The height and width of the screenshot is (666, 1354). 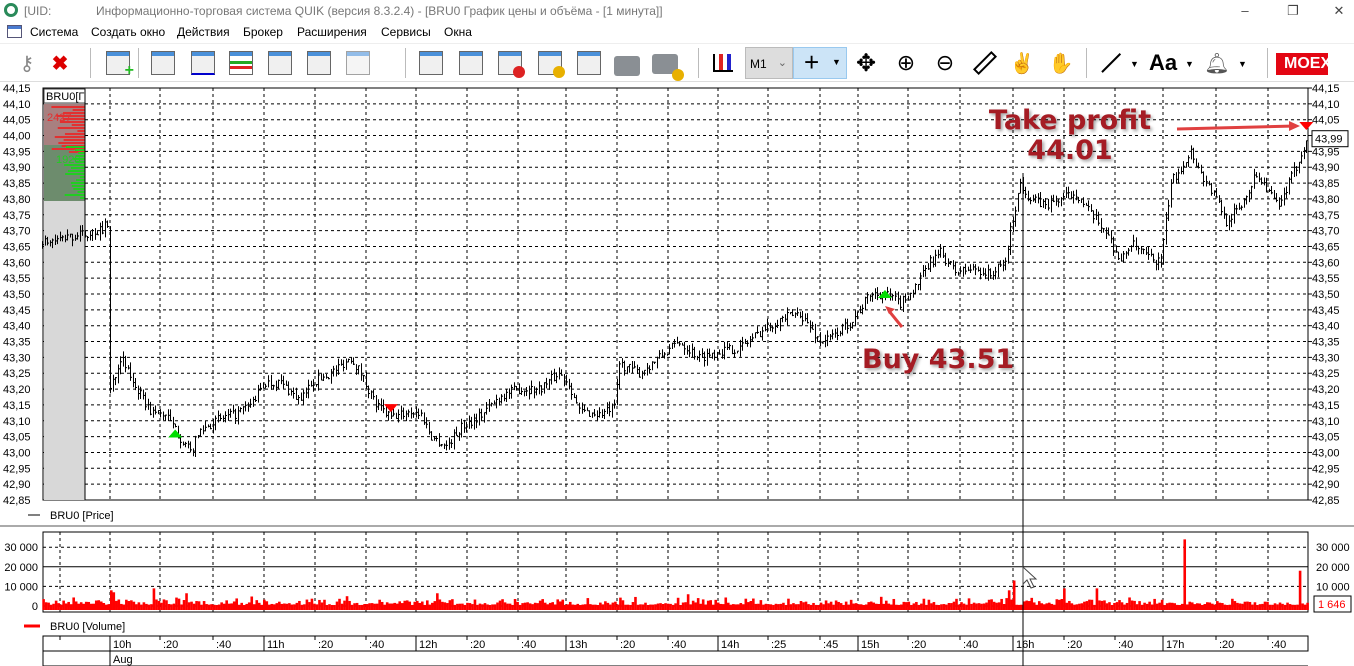 I want to click on disconnect-key-icon: ✖, so click(x=60, y=63).